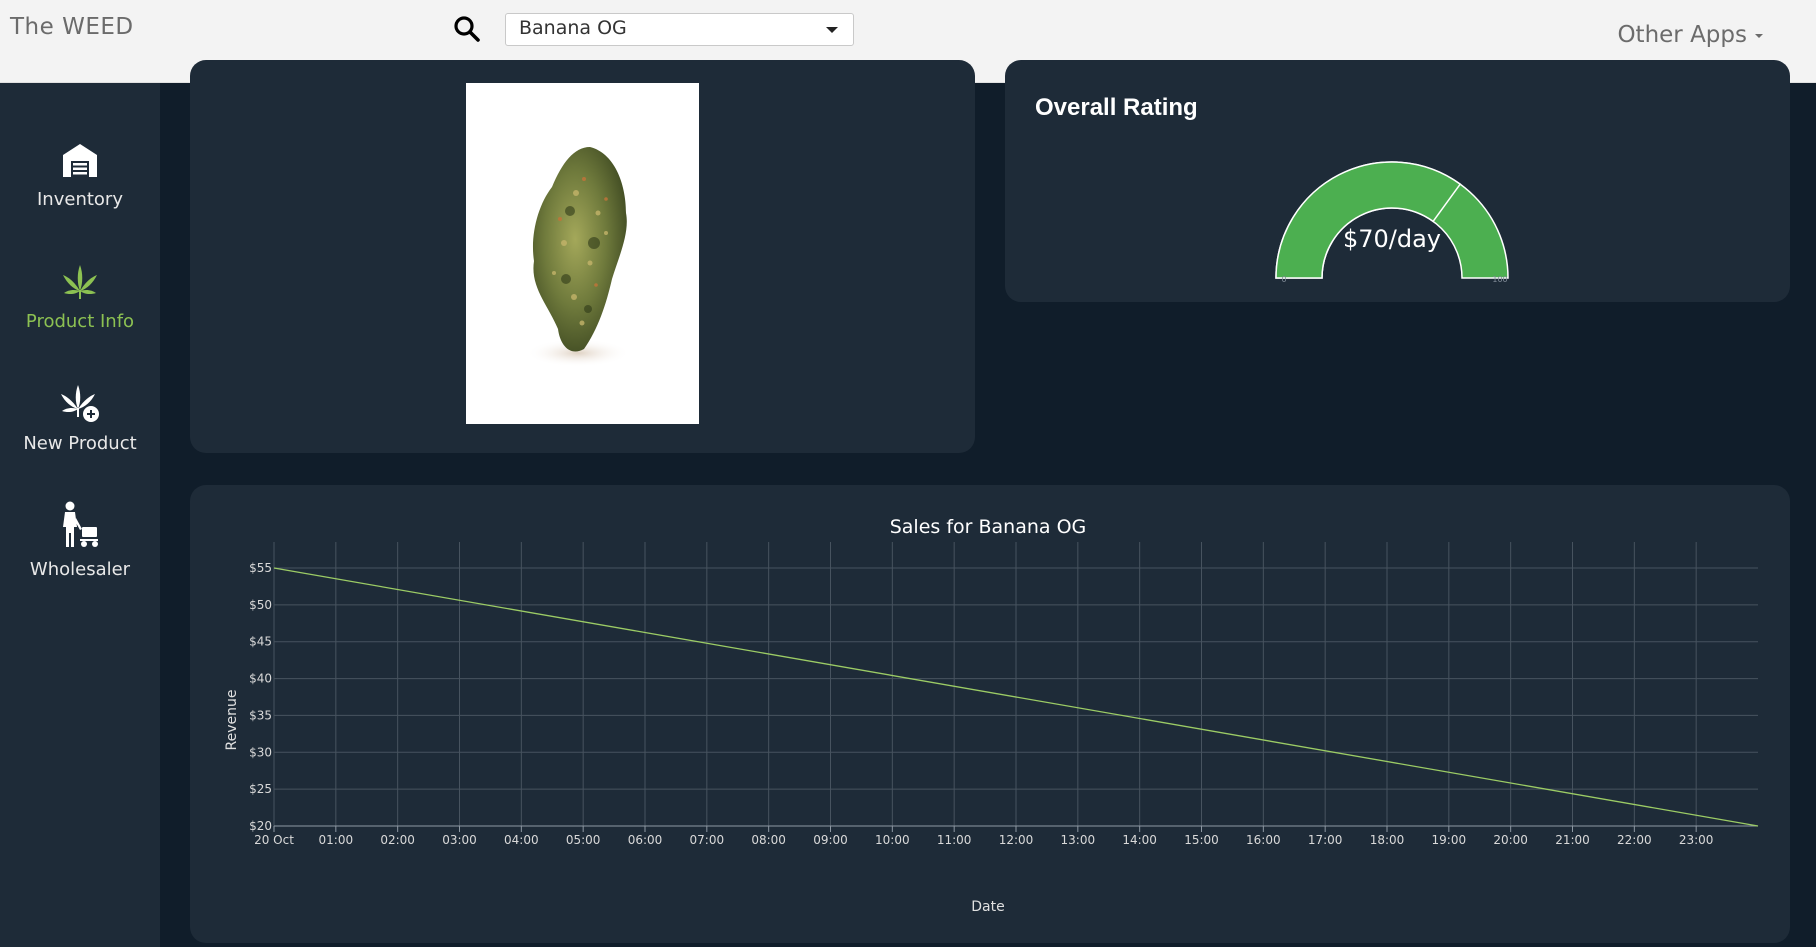  What do you see at coordinates (1325, 840) in the screenshot?
I see `x-tick-label: 17:00` at bounding box center [1325, 840].